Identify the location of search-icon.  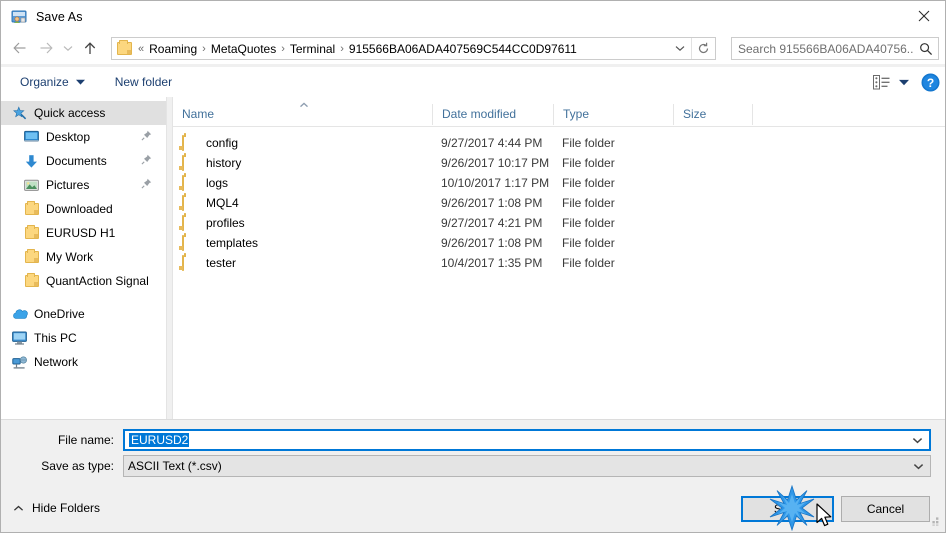
(926, 49).